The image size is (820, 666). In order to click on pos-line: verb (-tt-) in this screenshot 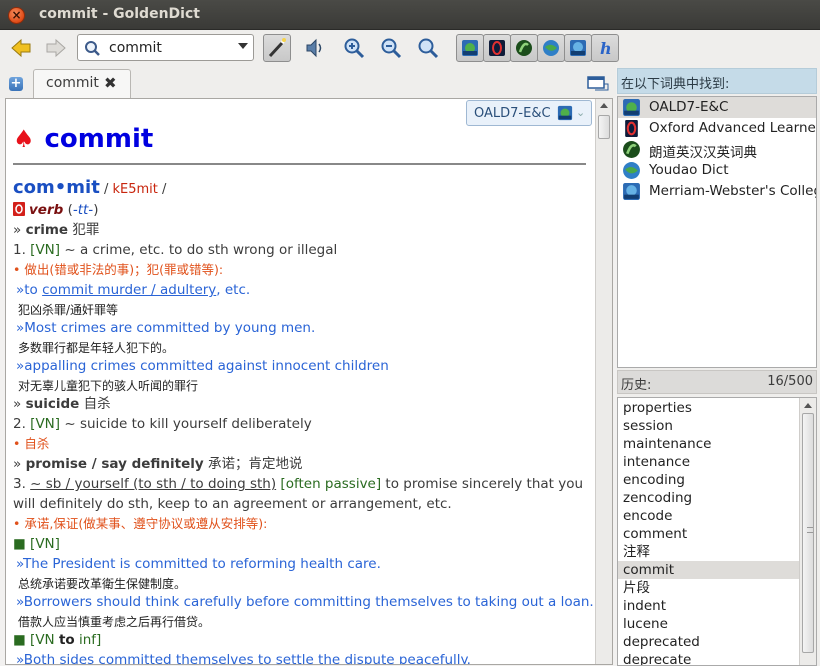, I will do `click(55, 210)`.